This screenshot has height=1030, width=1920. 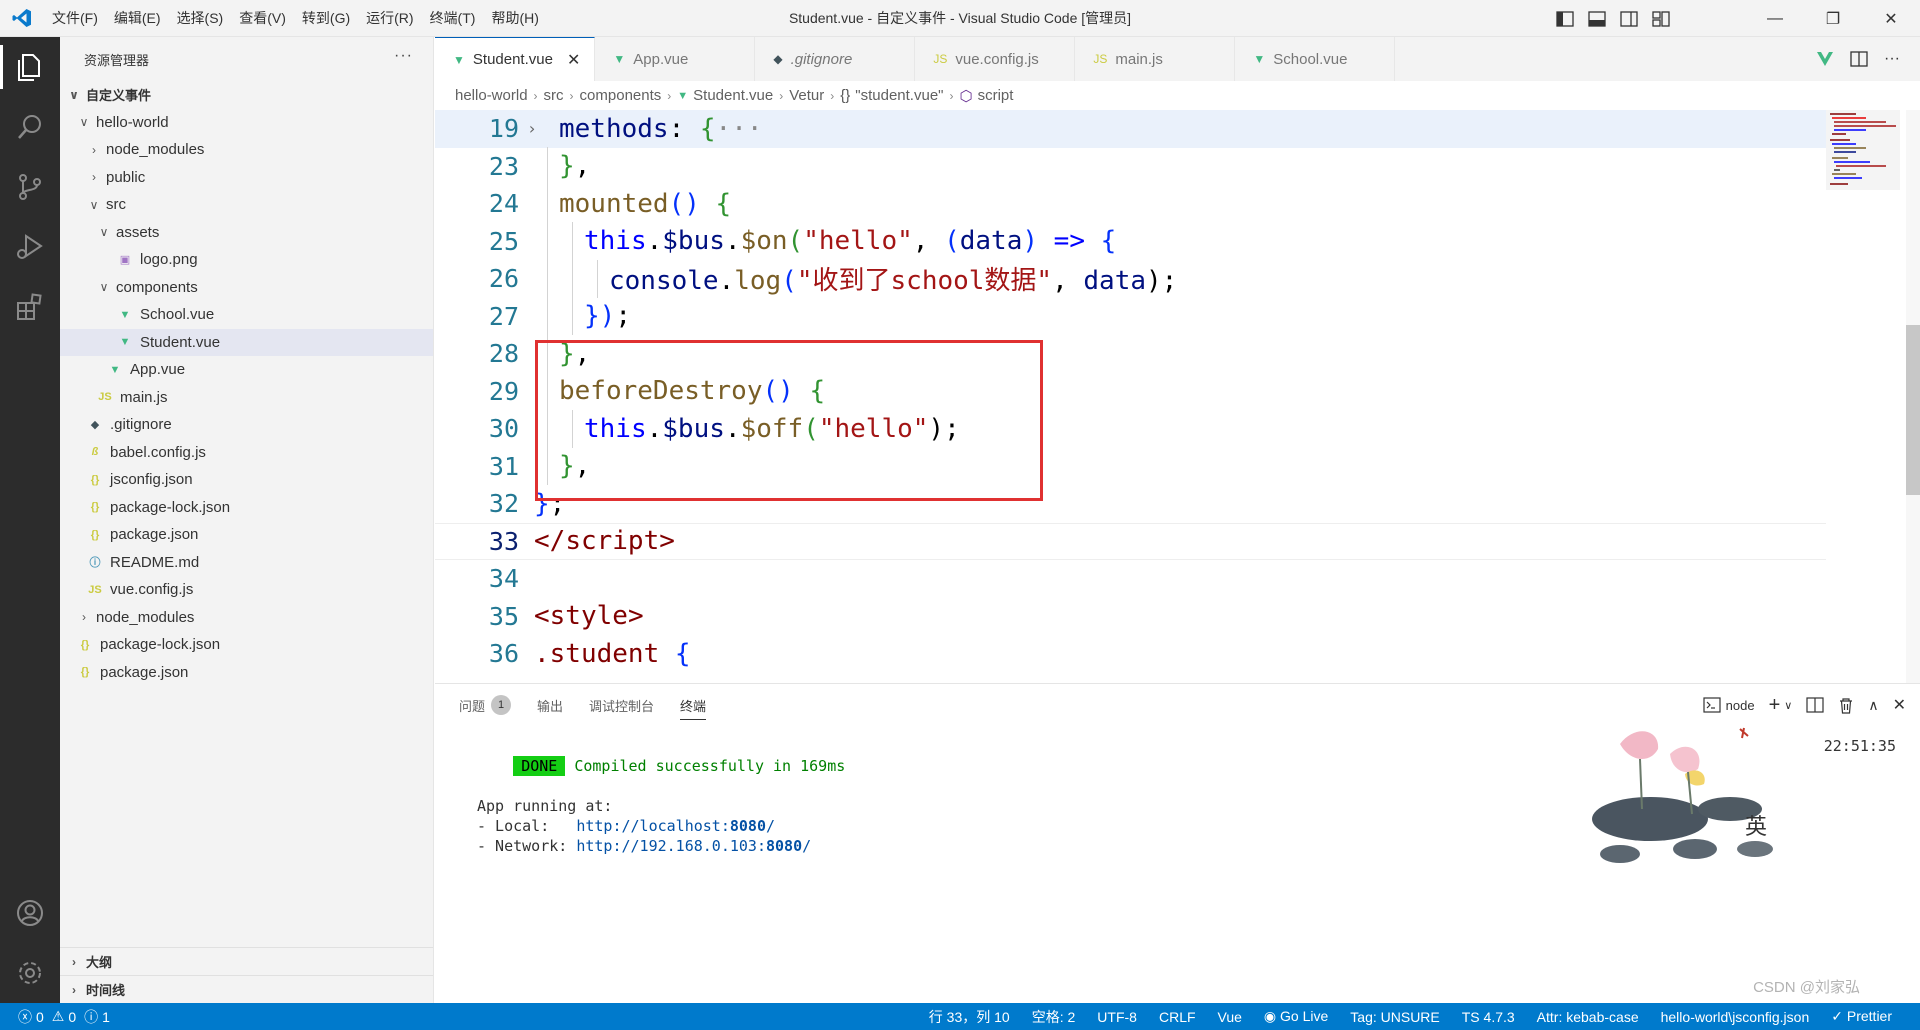 What do you see at coordinates (1130, 279) in the screenshot?
I see `code-line: 26 console.log("收到了school数据", data);` at bounding box center [1130, 279].